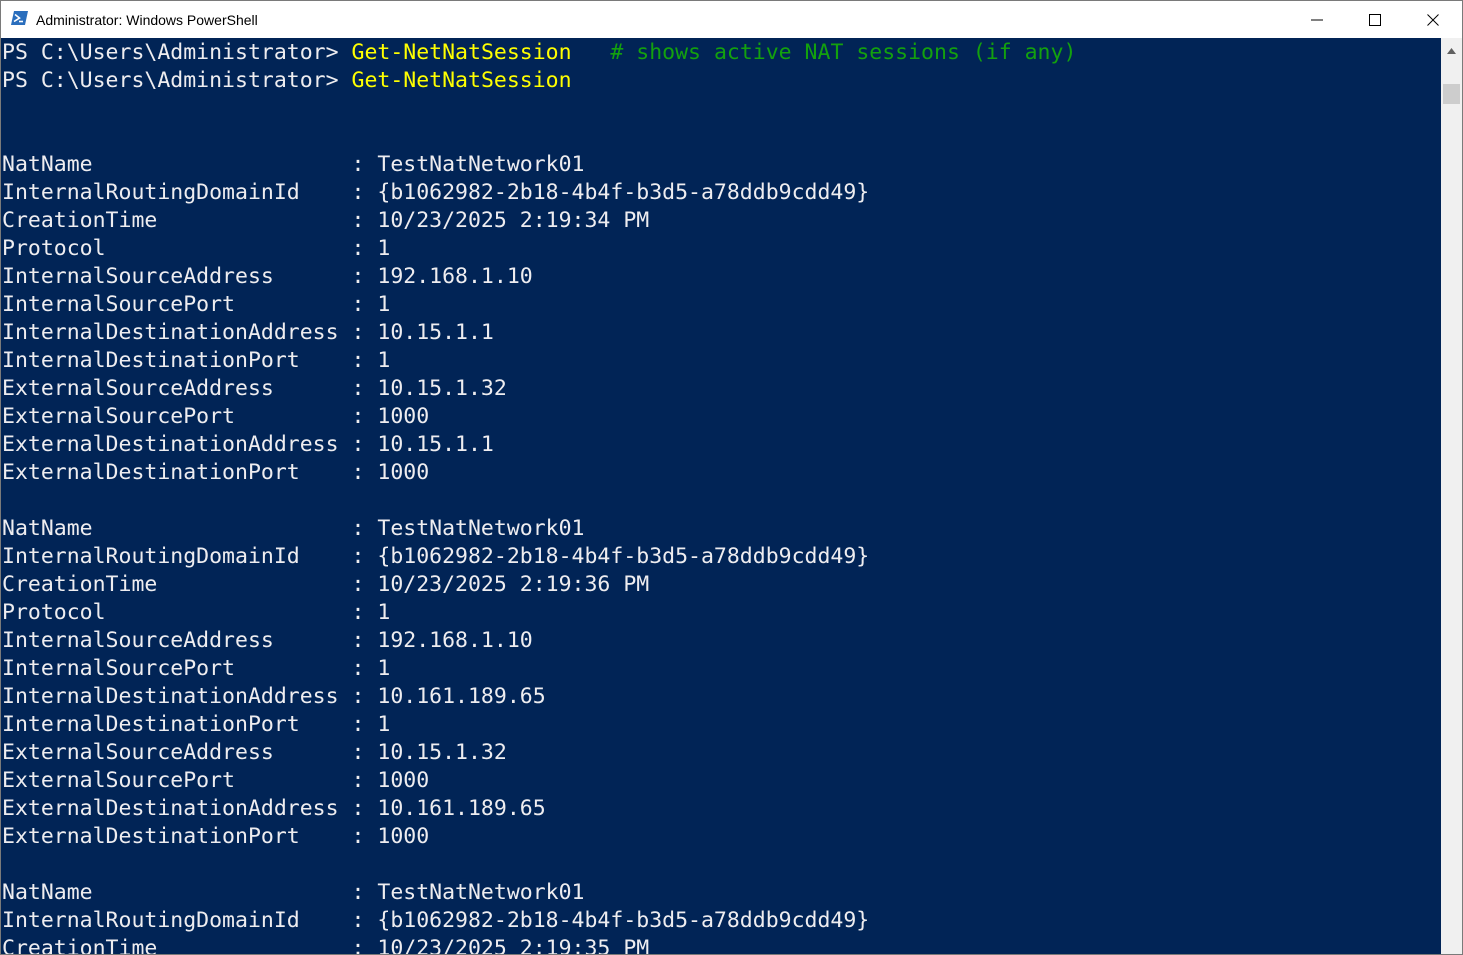 Image resolution: width=1463 pixels, height=955 pixels. I want to click on scroll-up-arrow-icon, so click(1451, 50).